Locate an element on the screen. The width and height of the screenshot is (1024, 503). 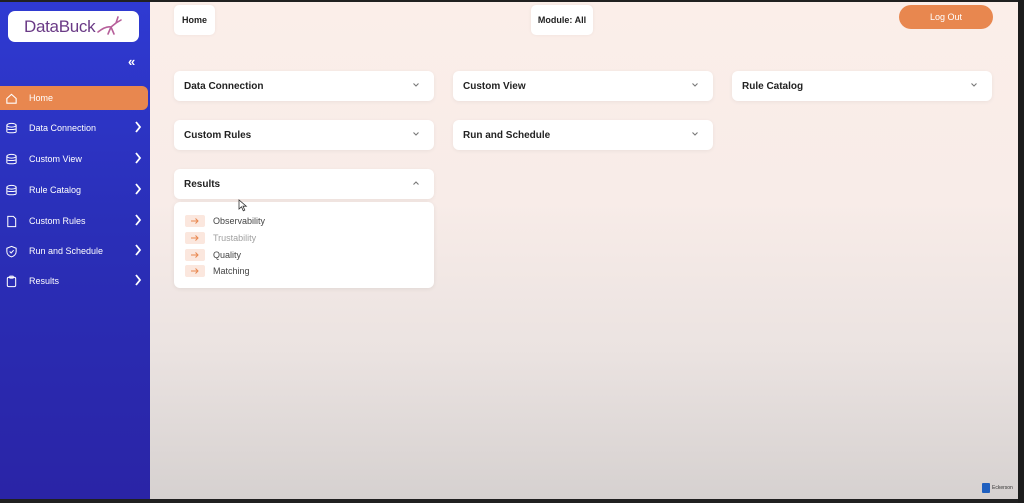
eckerson-watermark: Eckerson is located at coordinates (997, 488).